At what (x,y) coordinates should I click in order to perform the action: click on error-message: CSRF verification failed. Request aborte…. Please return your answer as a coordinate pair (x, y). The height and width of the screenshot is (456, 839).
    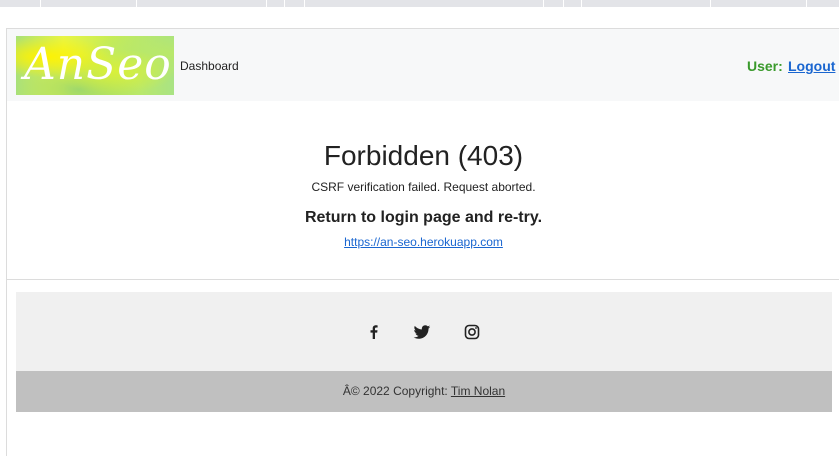
    Looking at the image, I should click on (423, 187).